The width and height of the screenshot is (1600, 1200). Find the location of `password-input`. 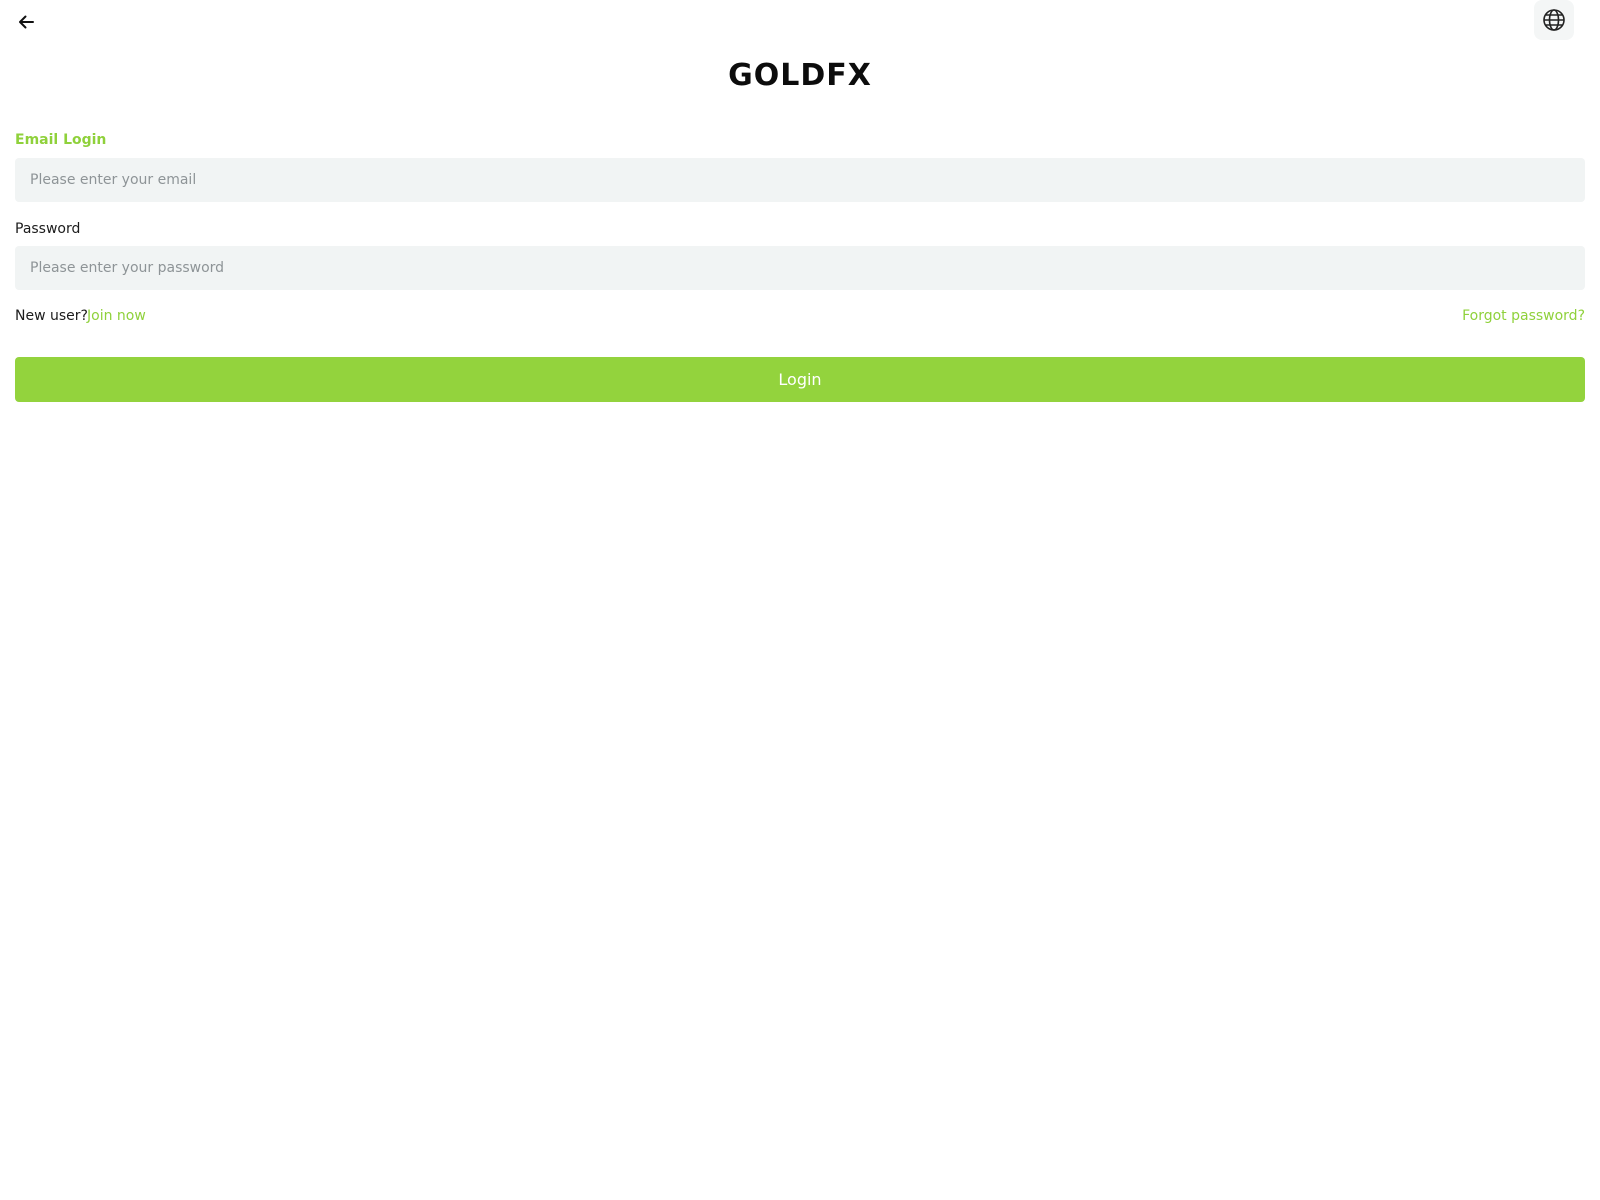

password-input is located at coordinates (800, 268).